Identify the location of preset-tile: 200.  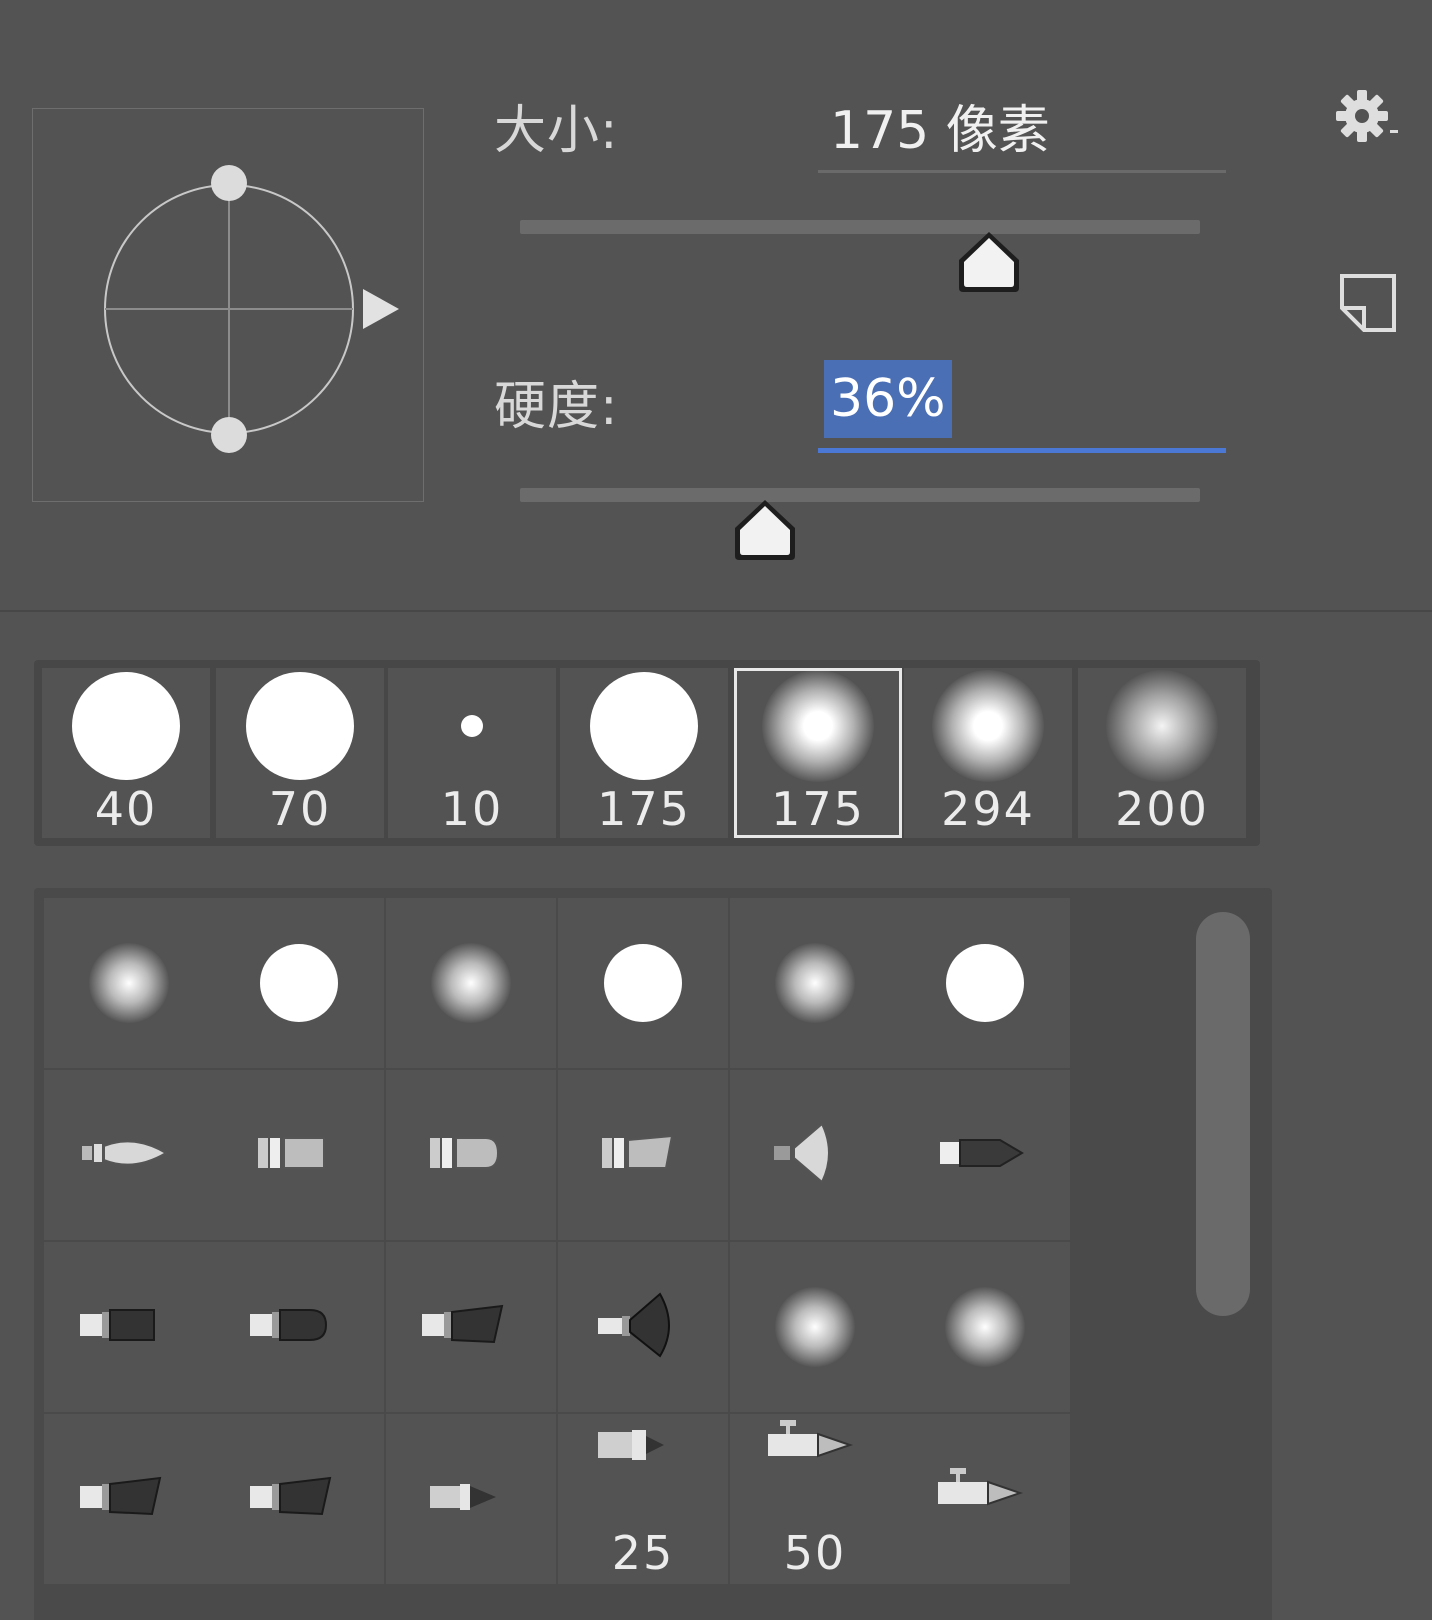
(1162, 753).